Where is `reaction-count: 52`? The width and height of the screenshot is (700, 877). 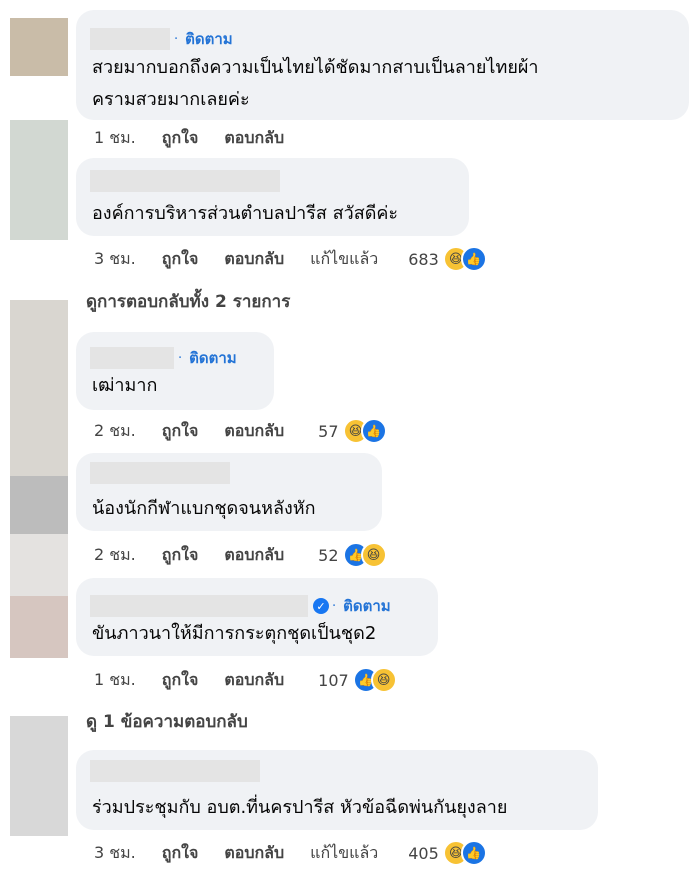 reaction-count: 52 is located at coordinates (328, 555).